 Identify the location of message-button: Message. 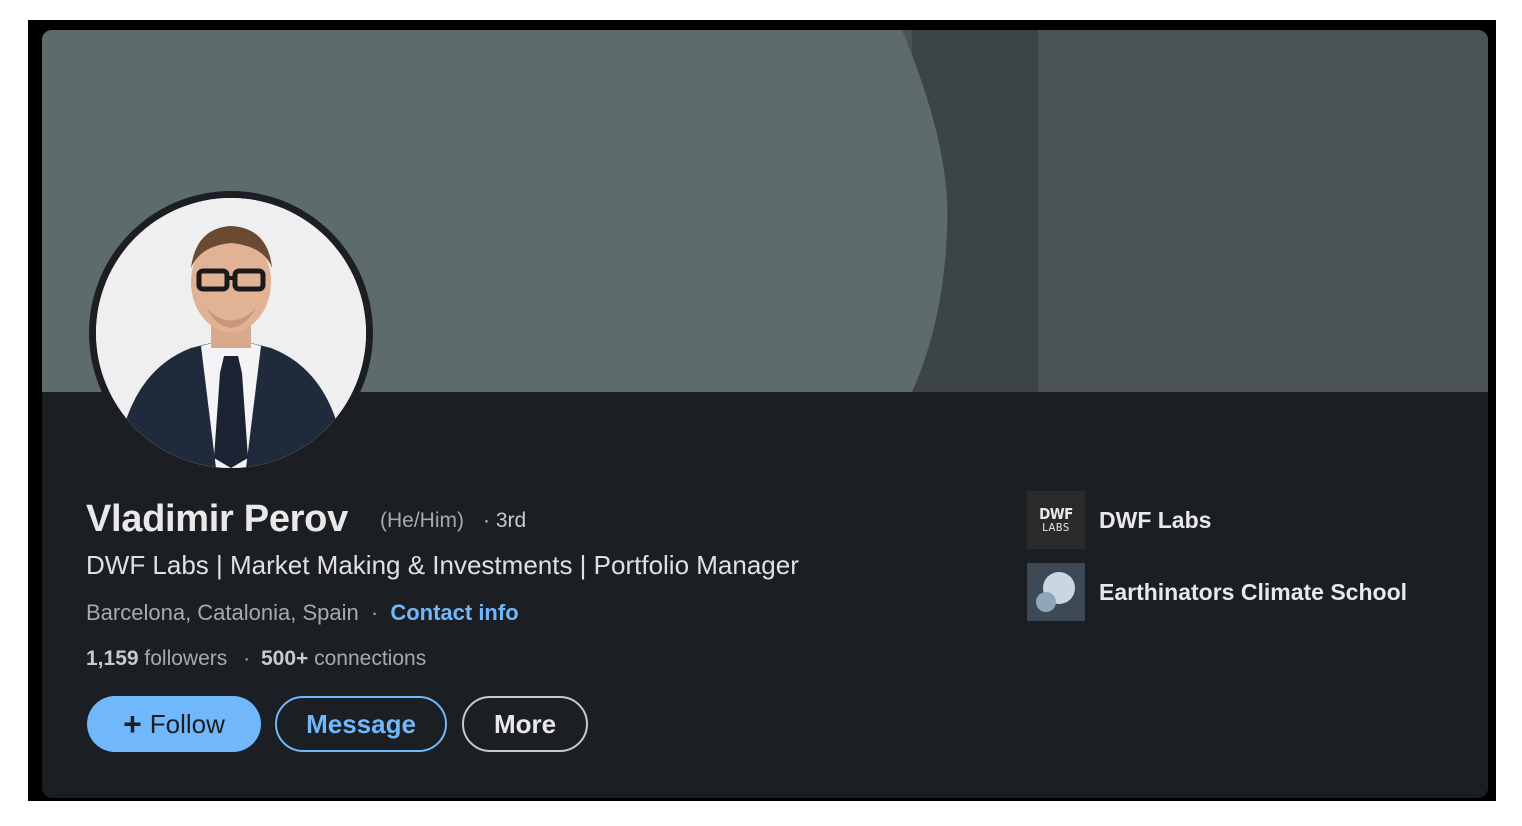
(361, 724).